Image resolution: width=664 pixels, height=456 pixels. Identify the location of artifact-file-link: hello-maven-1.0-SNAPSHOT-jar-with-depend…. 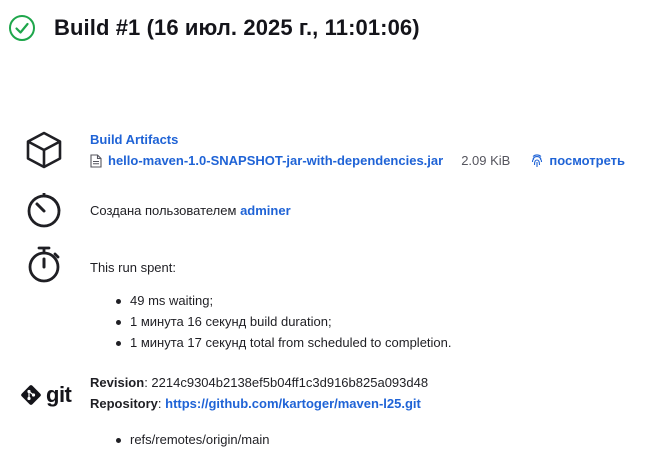
(275, 160).